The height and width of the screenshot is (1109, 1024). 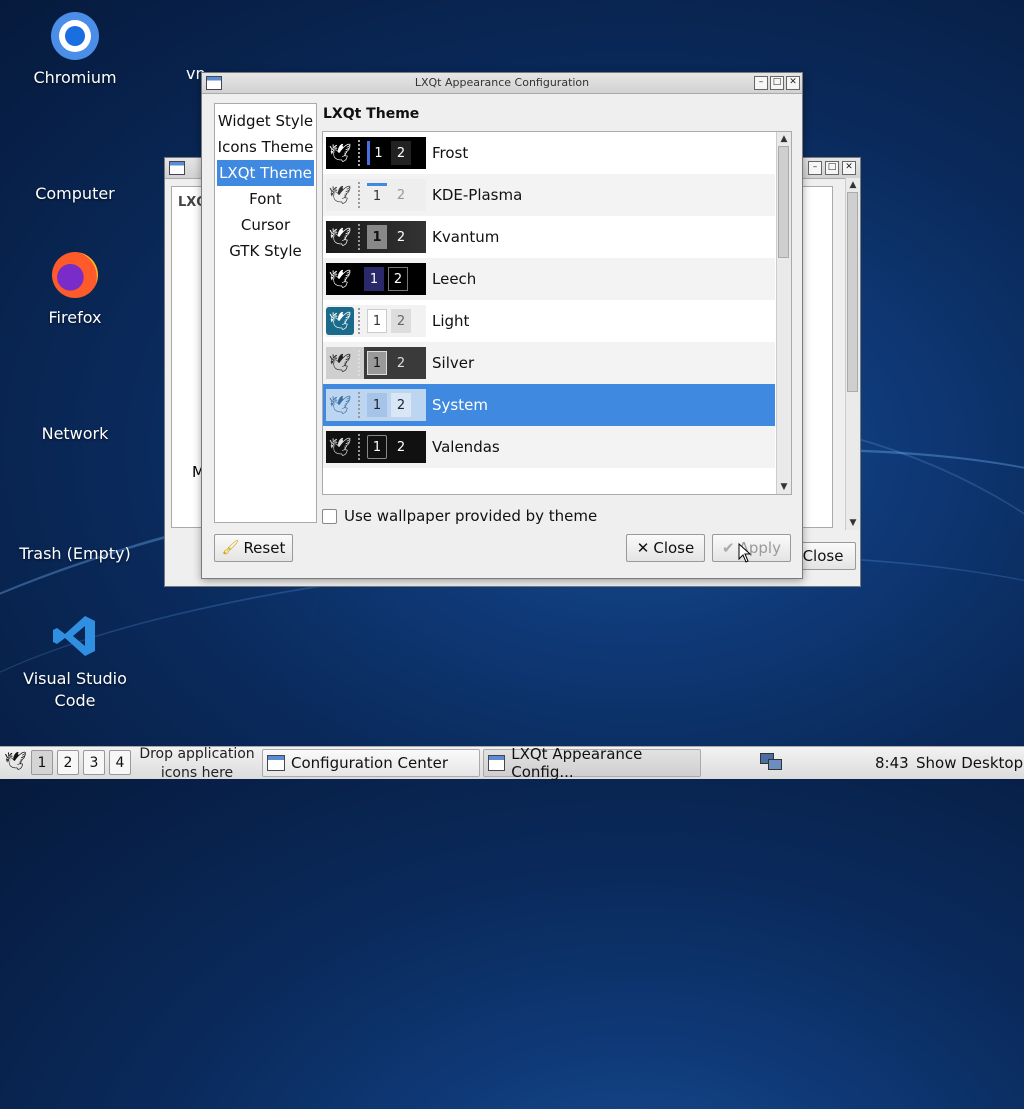 What do you see at coordinates (265, 173) in the screenshot?
I see `nav-item-lxqt-theme: LXQt Theme` at bounding box center [265, 173].